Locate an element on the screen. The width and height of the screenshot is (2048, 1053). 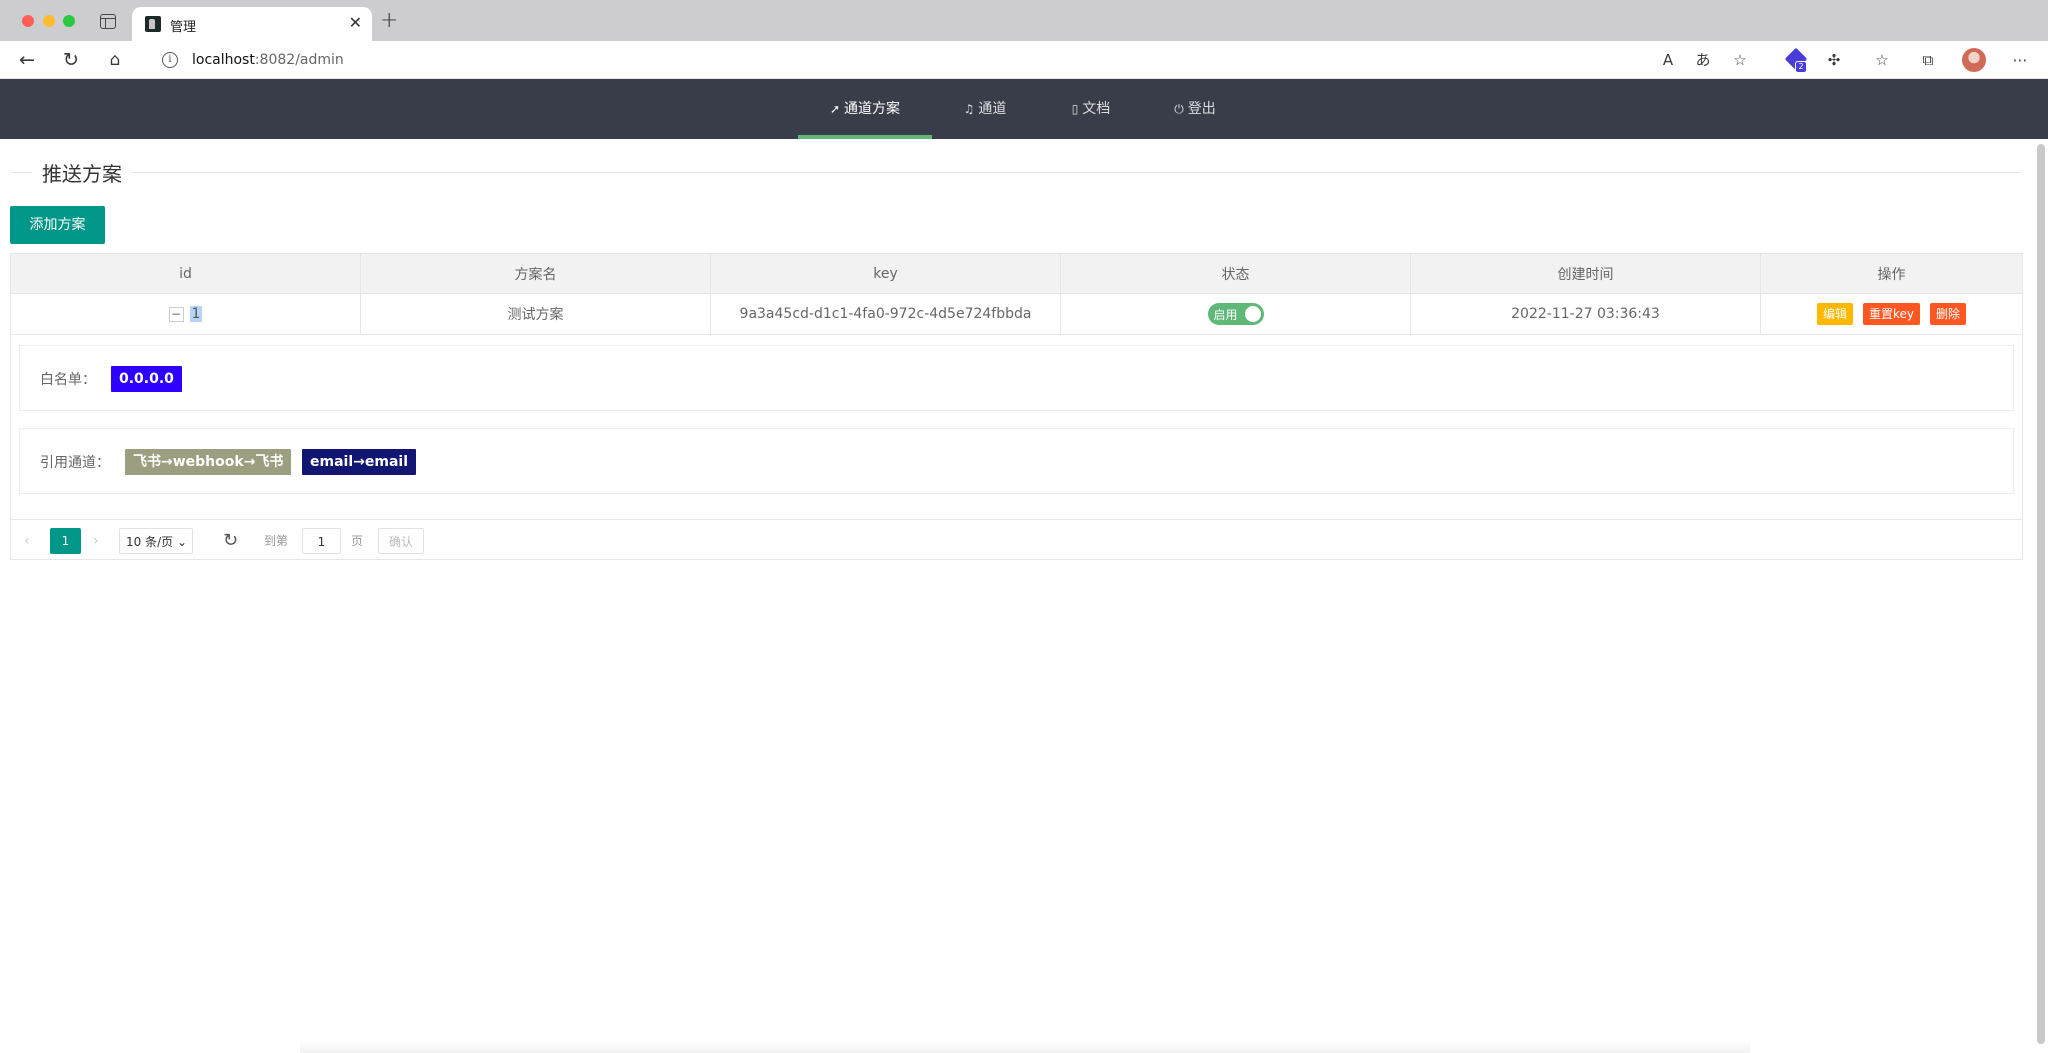
goto-confirm-button: 确认 is located at coordinates (401, 541).